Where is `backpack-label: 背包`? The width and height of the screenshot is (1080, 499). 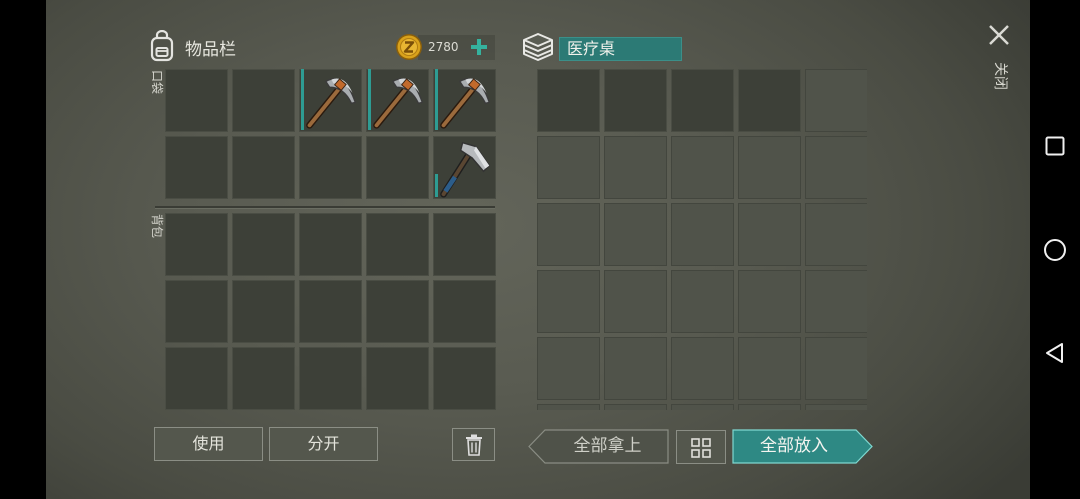 backpack-label: 背包 is located at coordinates (157, 226).